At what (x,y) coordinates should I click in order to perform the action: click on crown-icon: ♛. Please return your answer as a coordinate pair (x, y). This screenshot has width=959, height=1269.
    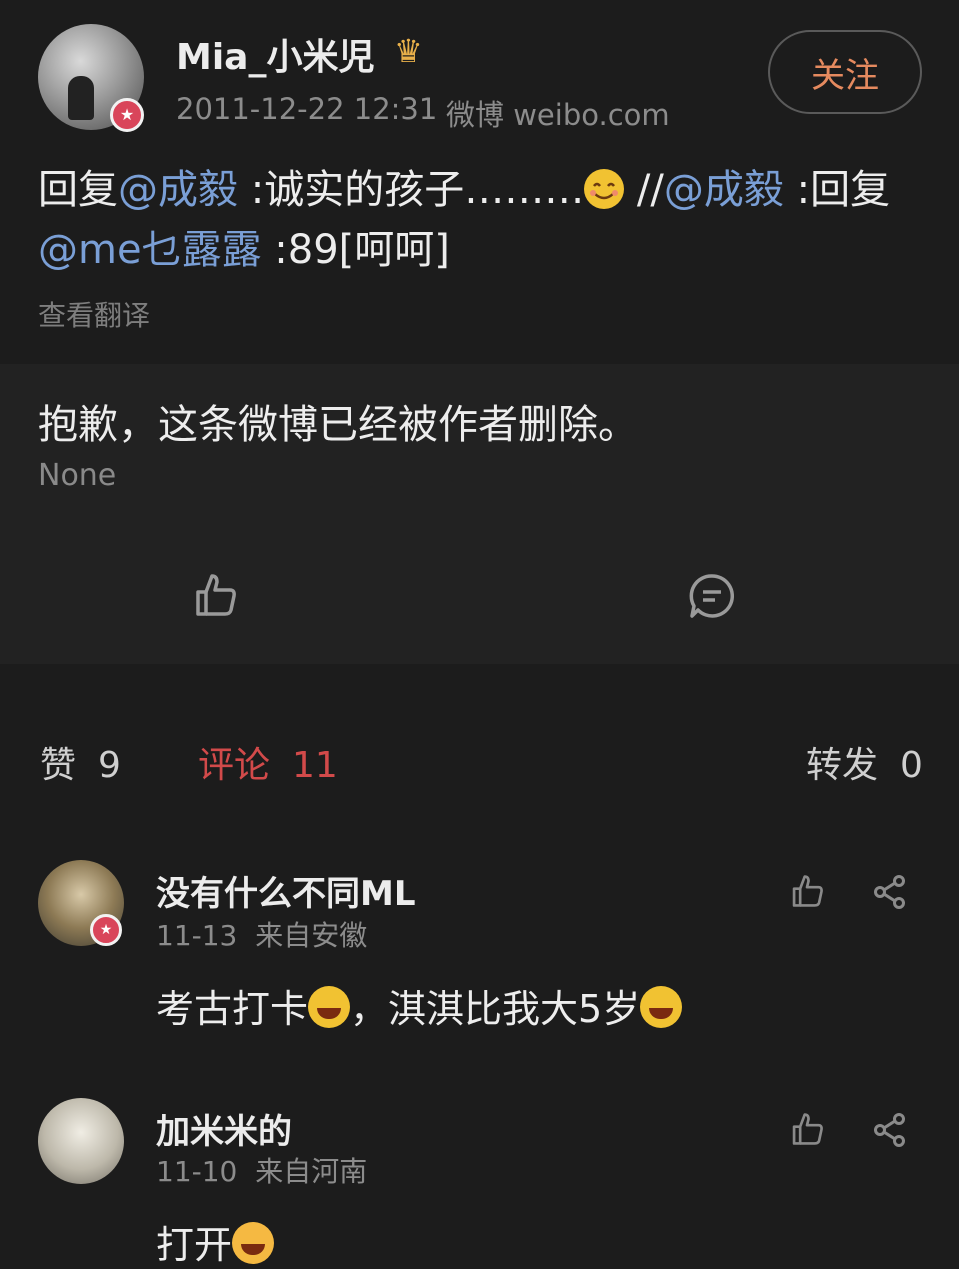
    Looking at the image, I should click on (408, 51).